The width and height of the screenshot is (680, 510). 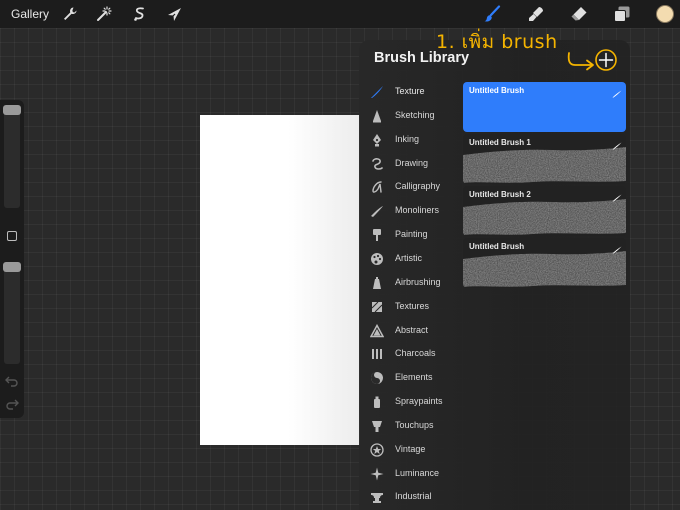 What do you see at coordinates (12, 404) in the screenshot?
I see `redo-icon` at bounding box center [12, 404].